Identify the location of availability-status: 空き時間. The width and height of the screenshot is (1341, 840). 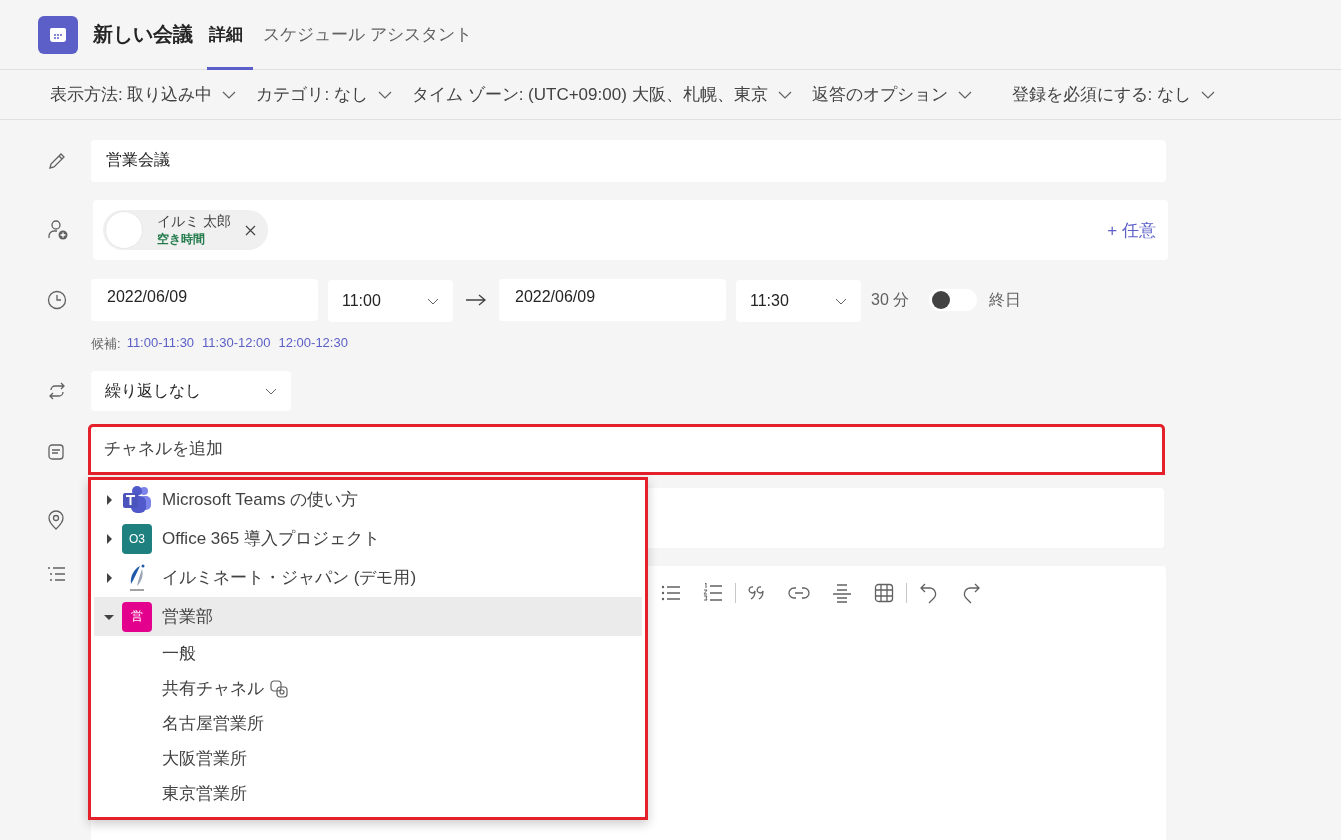
(181, 239).